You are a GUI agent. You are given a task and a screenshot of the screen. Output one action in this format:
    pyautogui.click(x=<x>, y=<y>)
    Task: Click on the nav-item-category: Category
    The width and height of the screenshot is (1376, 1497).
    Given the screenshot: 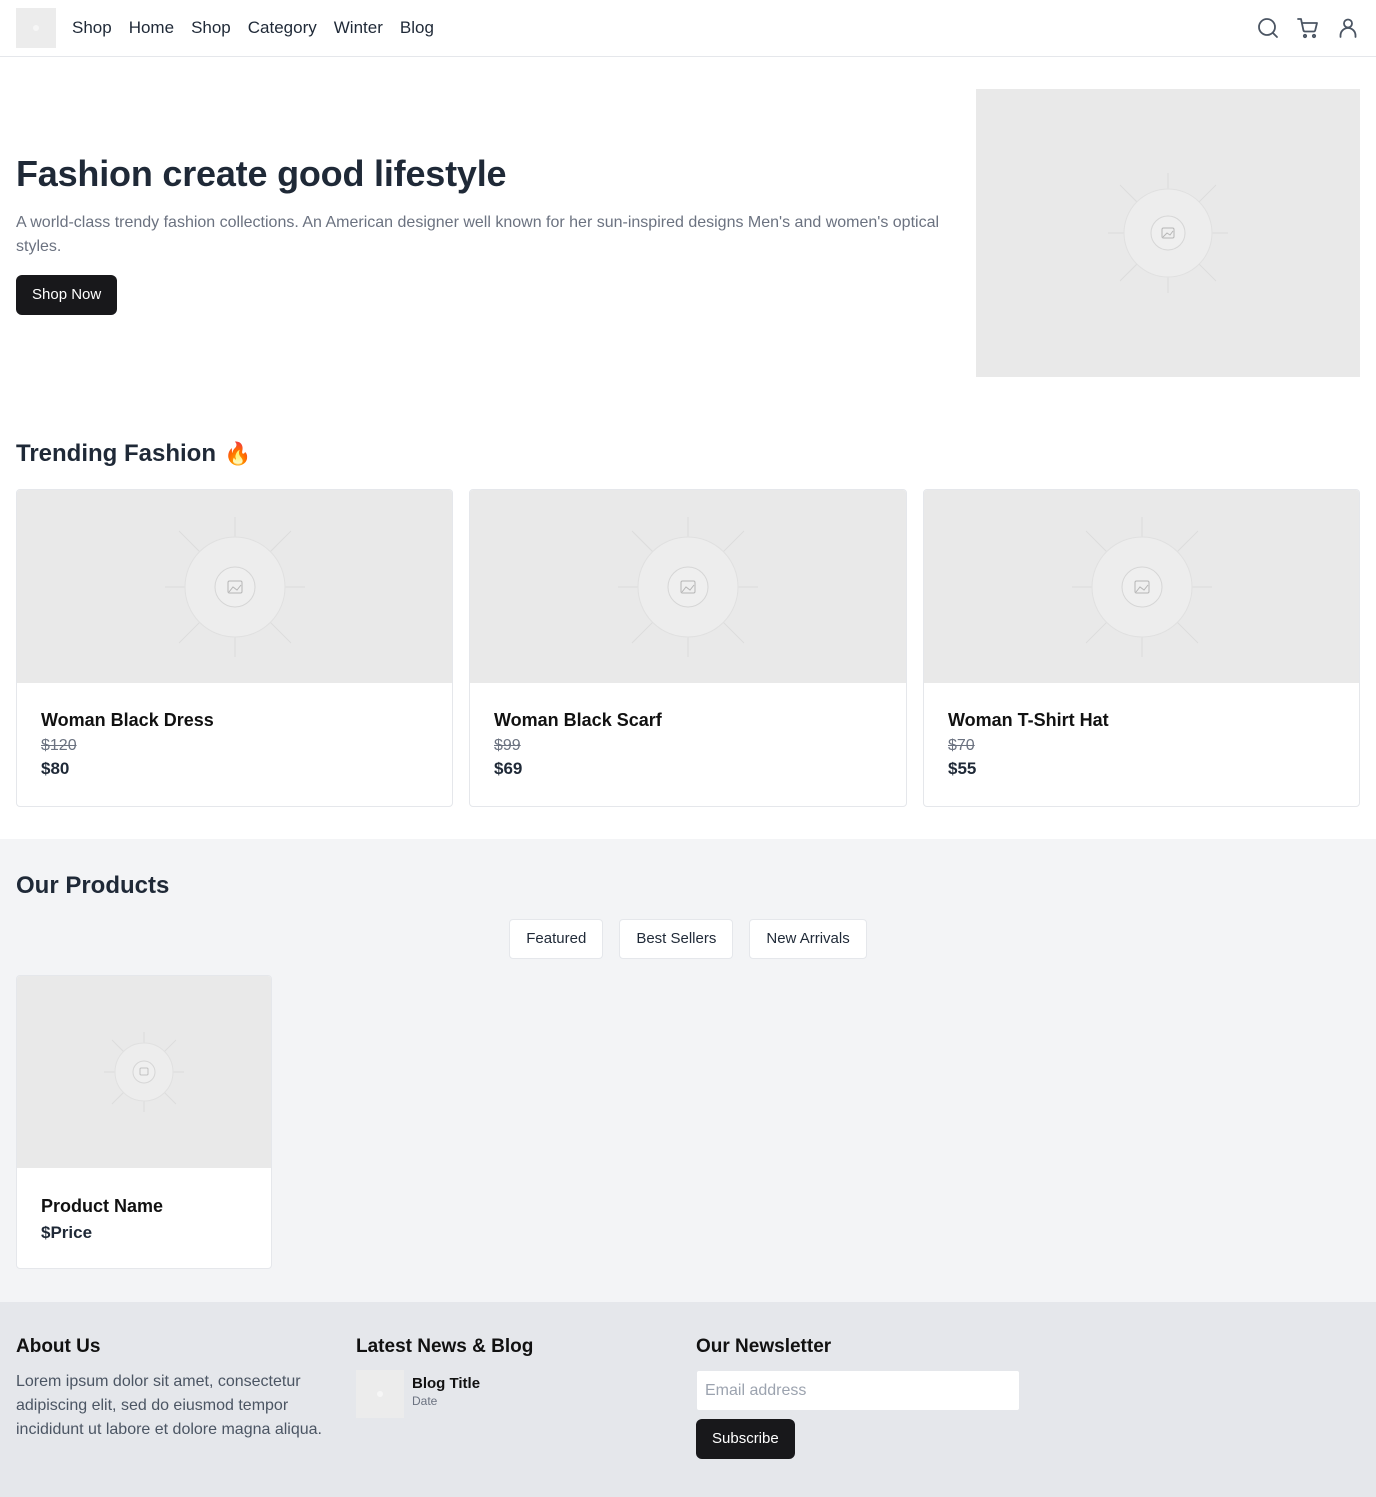 What is the action you would take?
    pyautogui.click(x=282, y=28)
    